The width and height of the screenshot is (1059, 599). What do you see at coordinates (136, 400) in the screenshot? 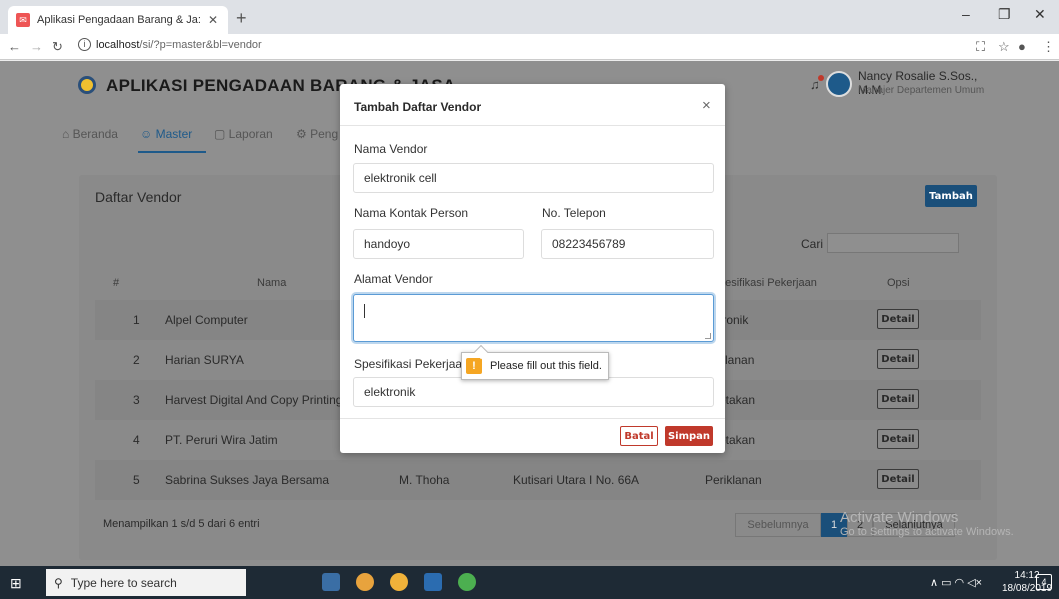
I see `row-number: 3` at bounding box center [136, 400].